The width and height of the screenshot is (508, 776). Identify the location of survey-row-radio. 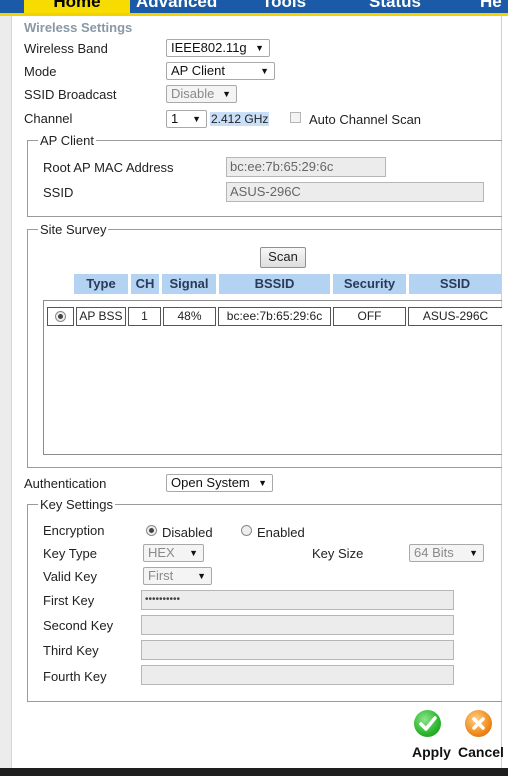
(60, 316).